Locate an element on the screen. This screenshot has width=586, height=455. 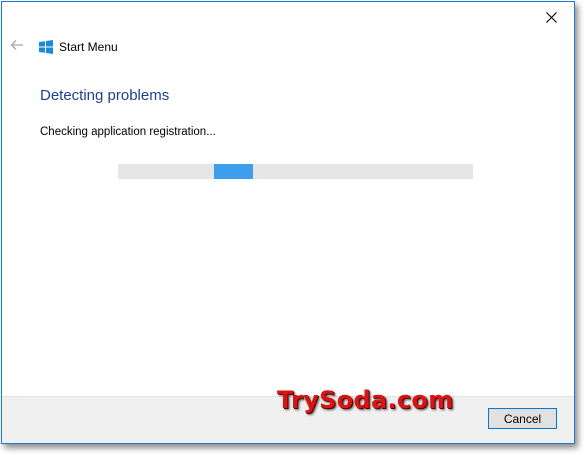
progress-indicator is located at coordinates (233, 171).